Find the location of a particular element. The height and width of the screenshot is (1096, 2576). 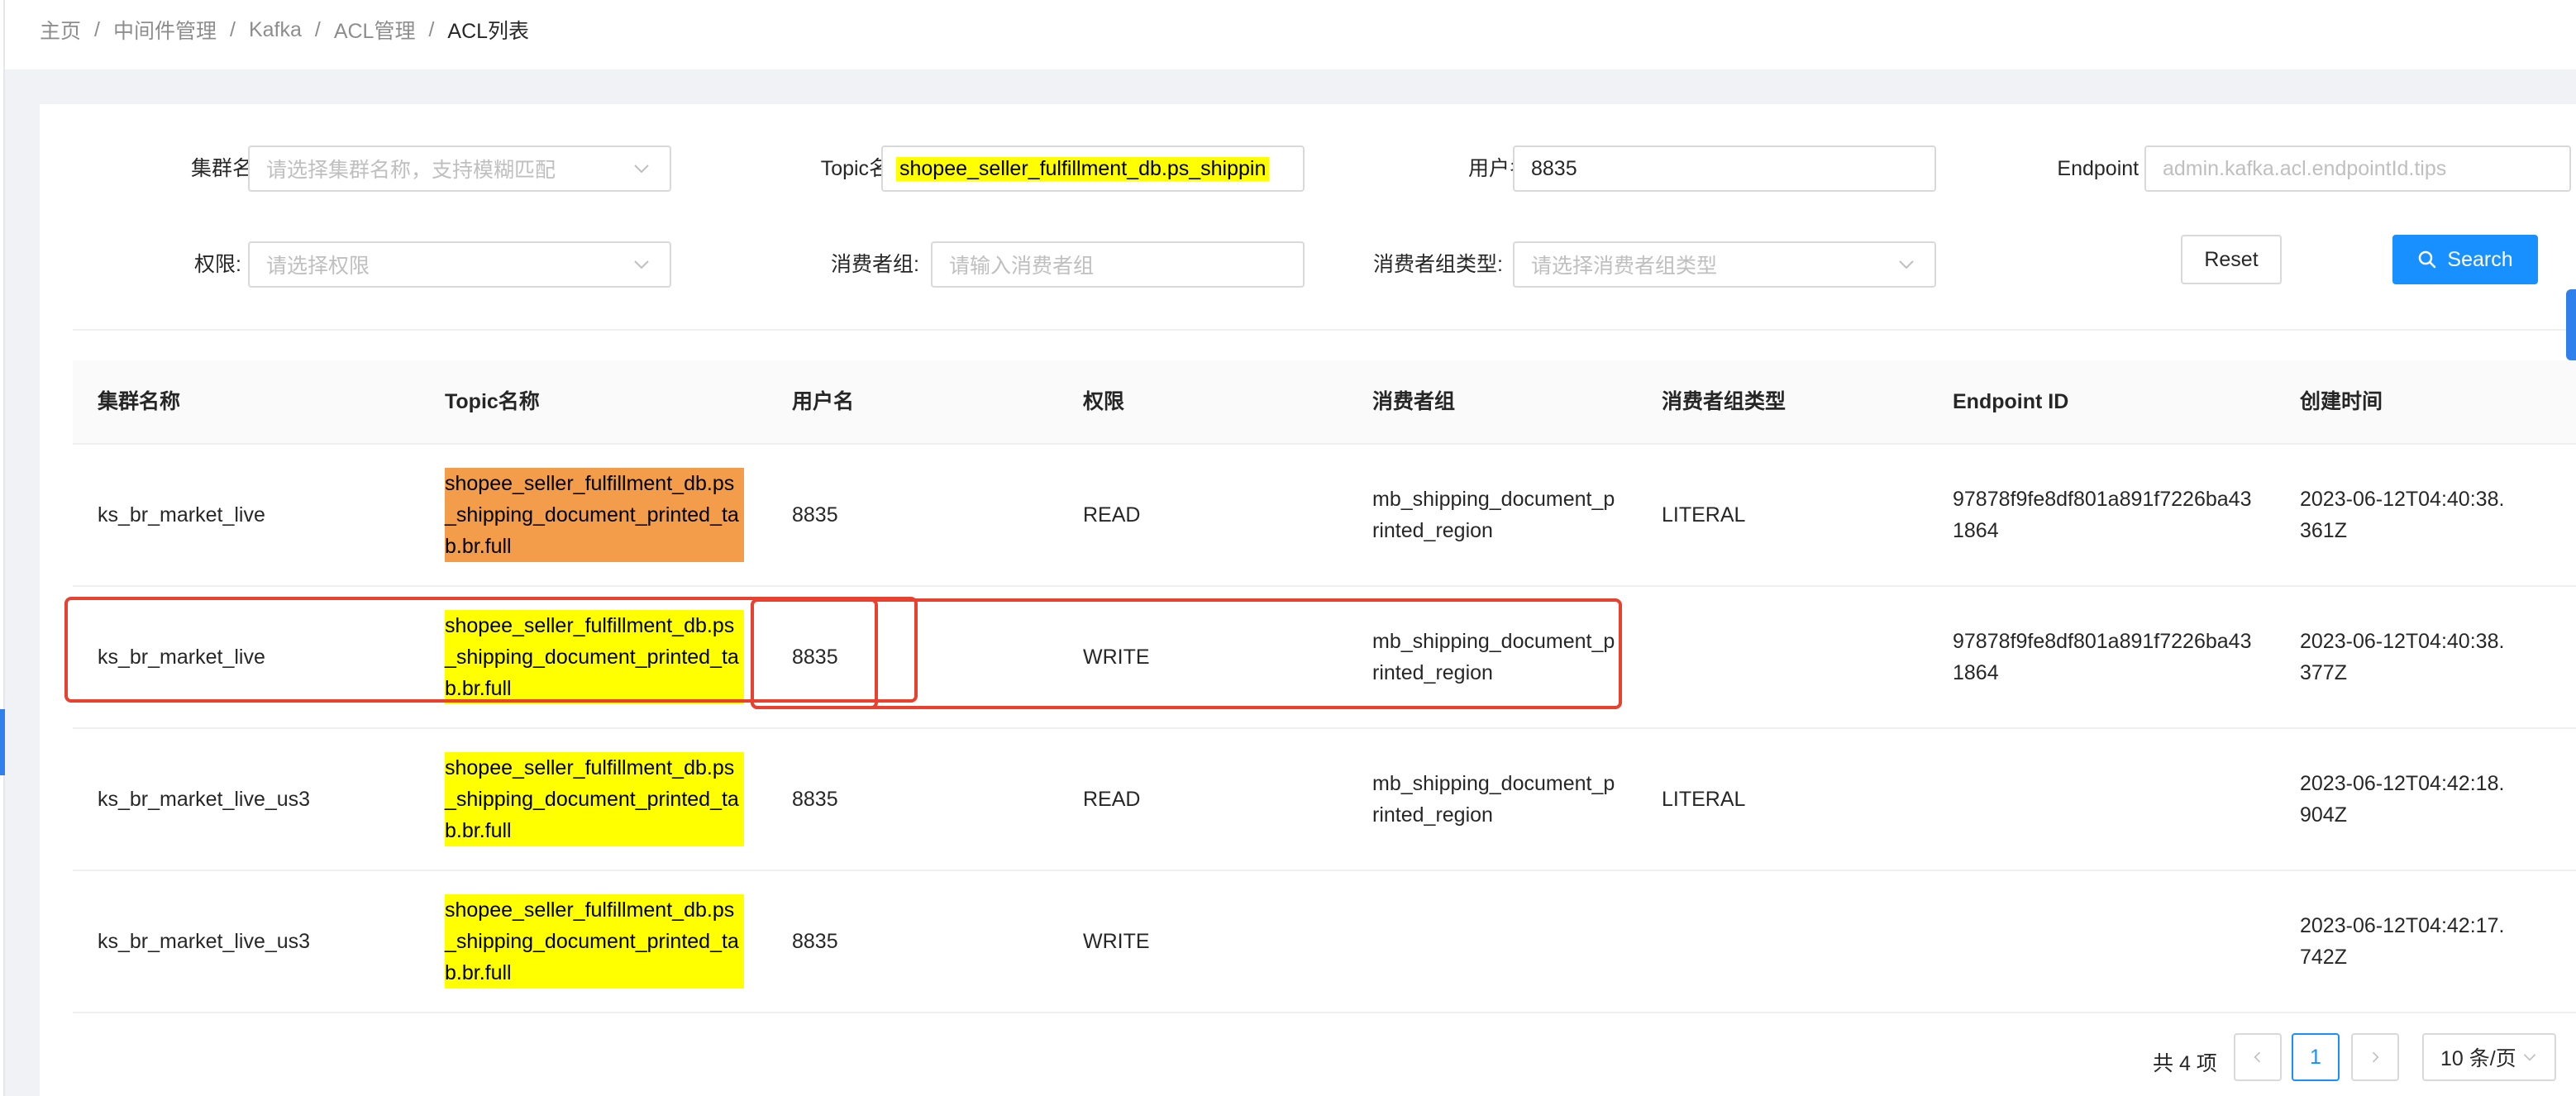

chevron-left-icon is located at coordinates (2257, 1057).